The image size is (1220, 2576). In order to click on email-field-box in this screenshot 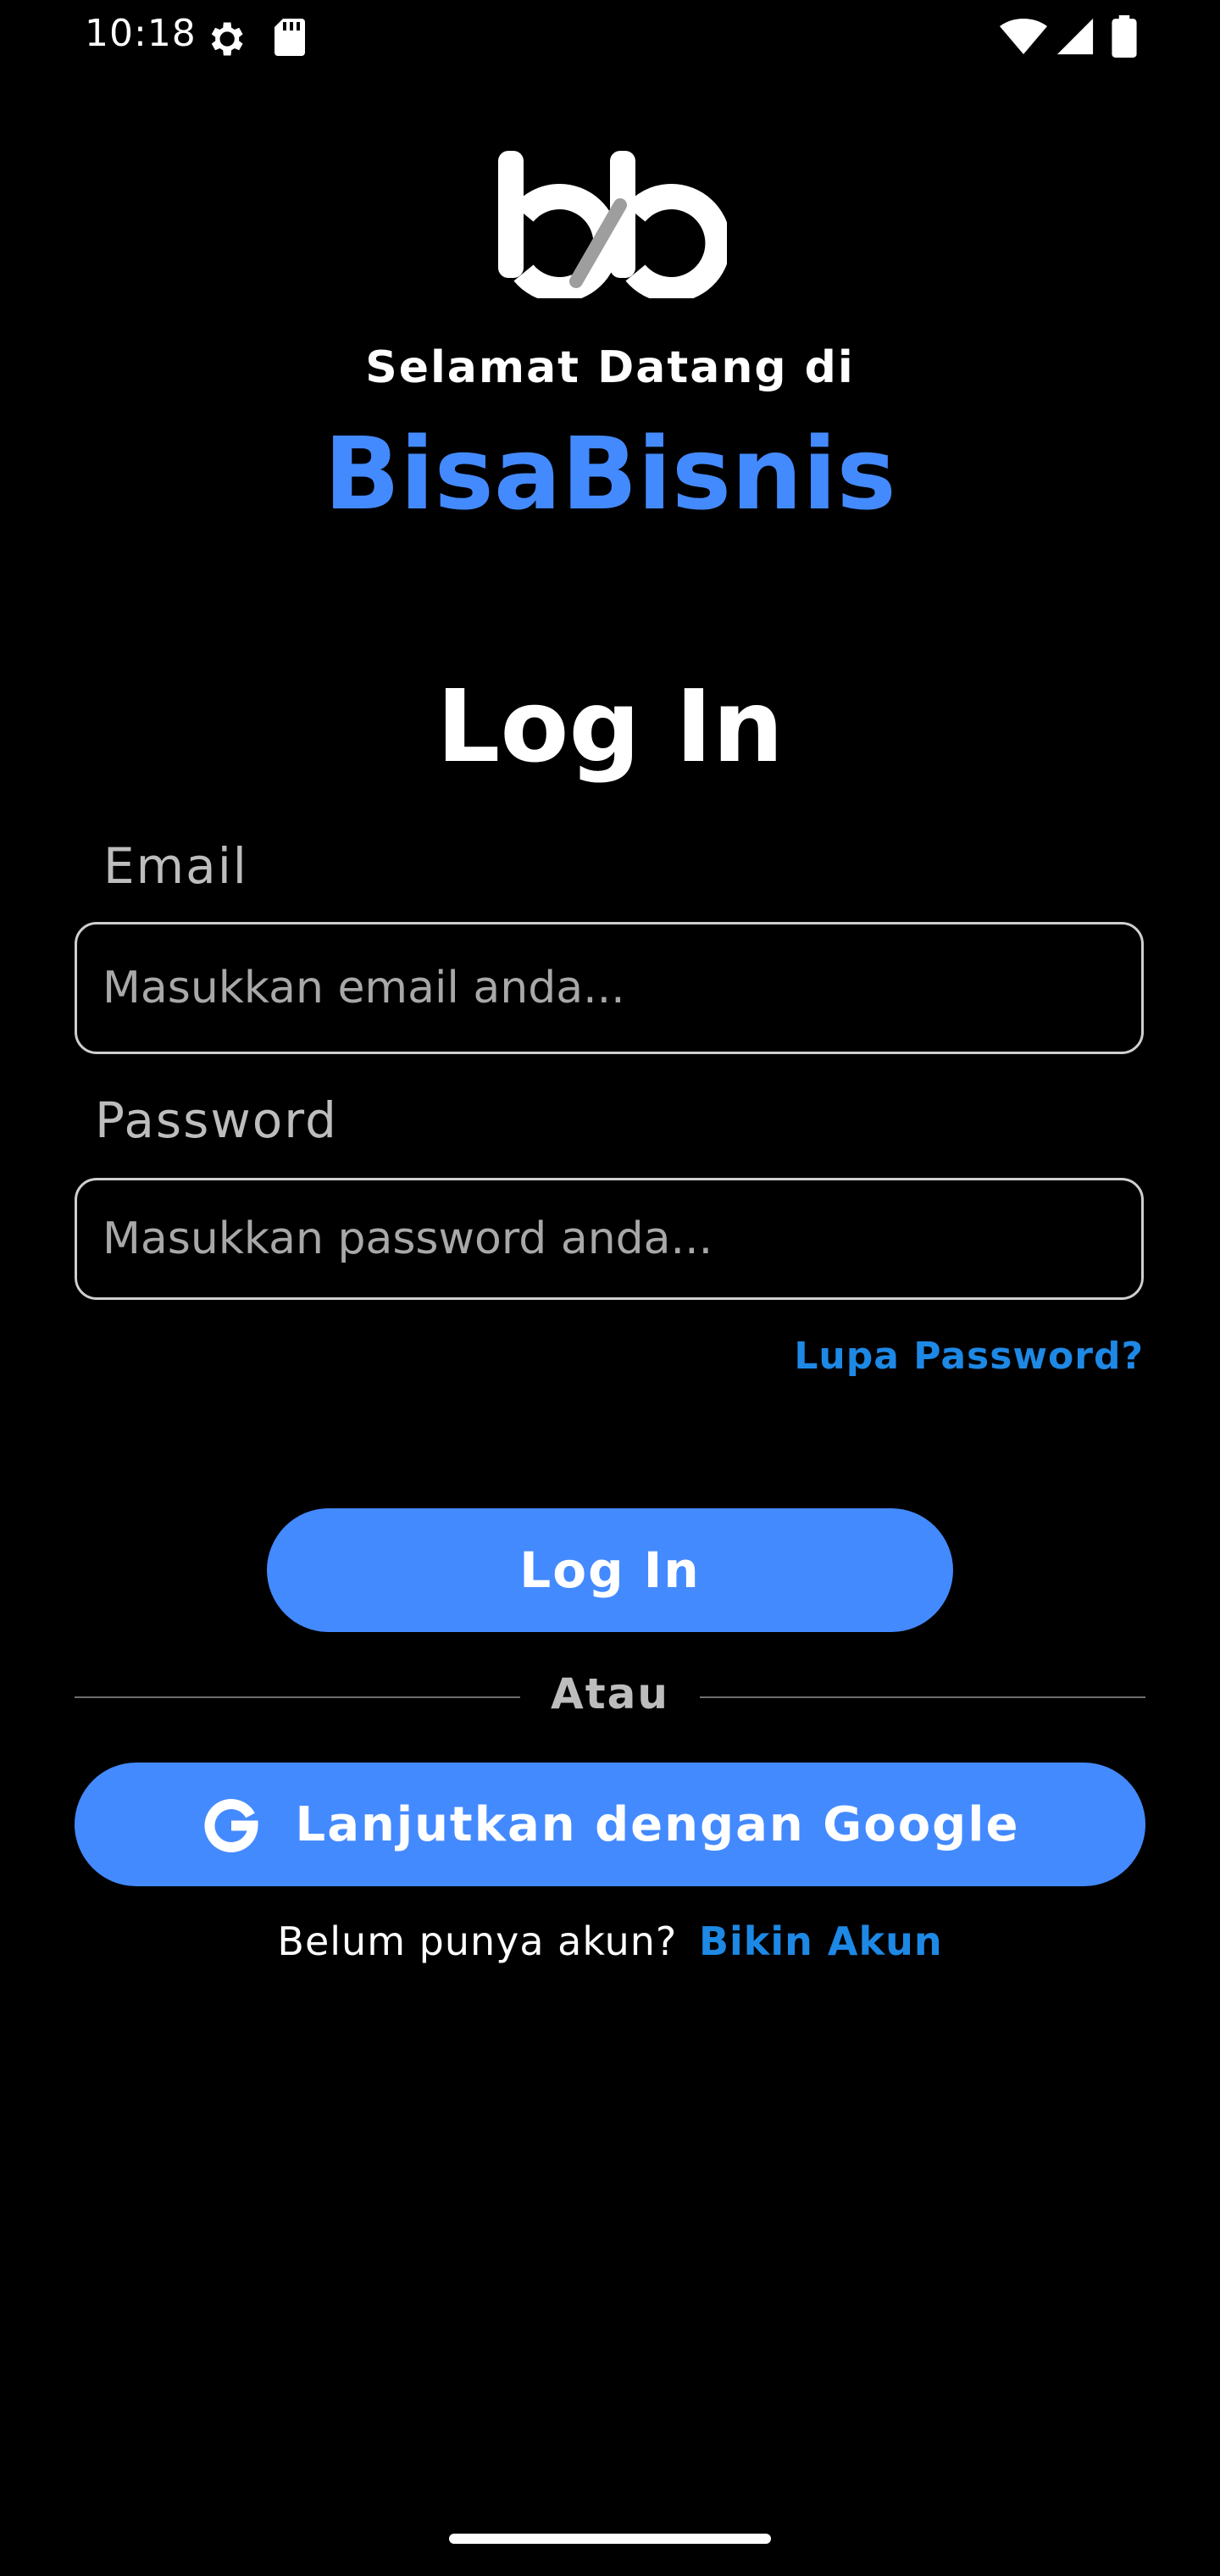, I will do `click(609, 988)`.